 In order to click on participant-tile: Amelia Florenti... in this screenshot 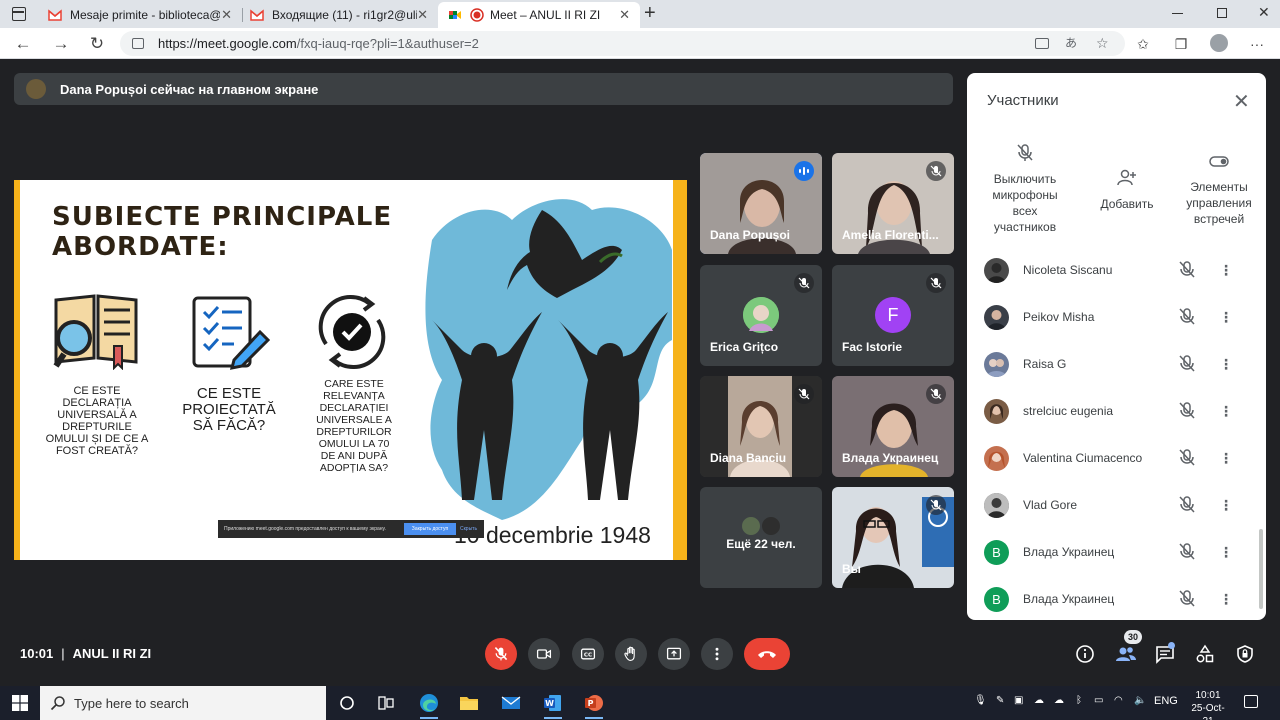, I will do `click(893, 203)`.